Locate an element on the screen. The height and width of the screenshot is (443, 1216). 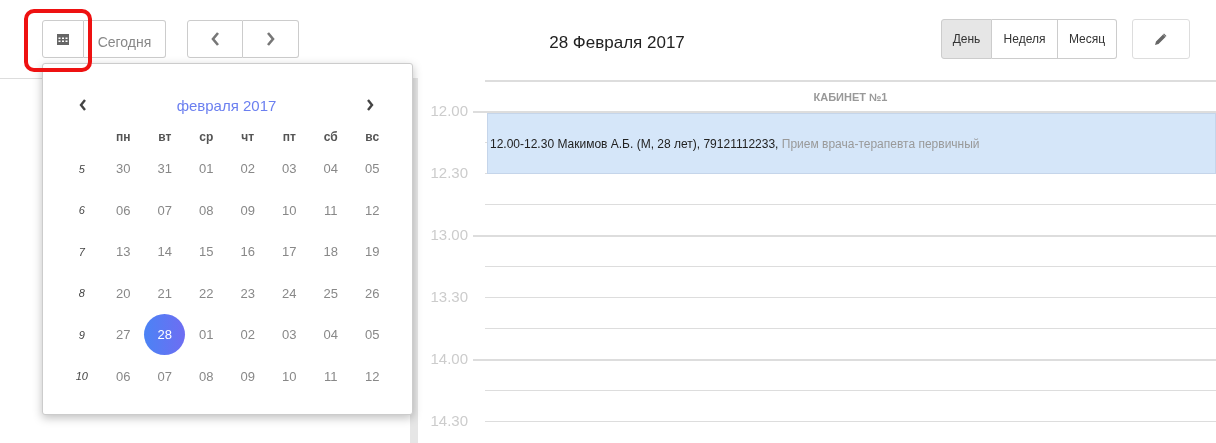
edit-button is located at coordinates (1161, 39).